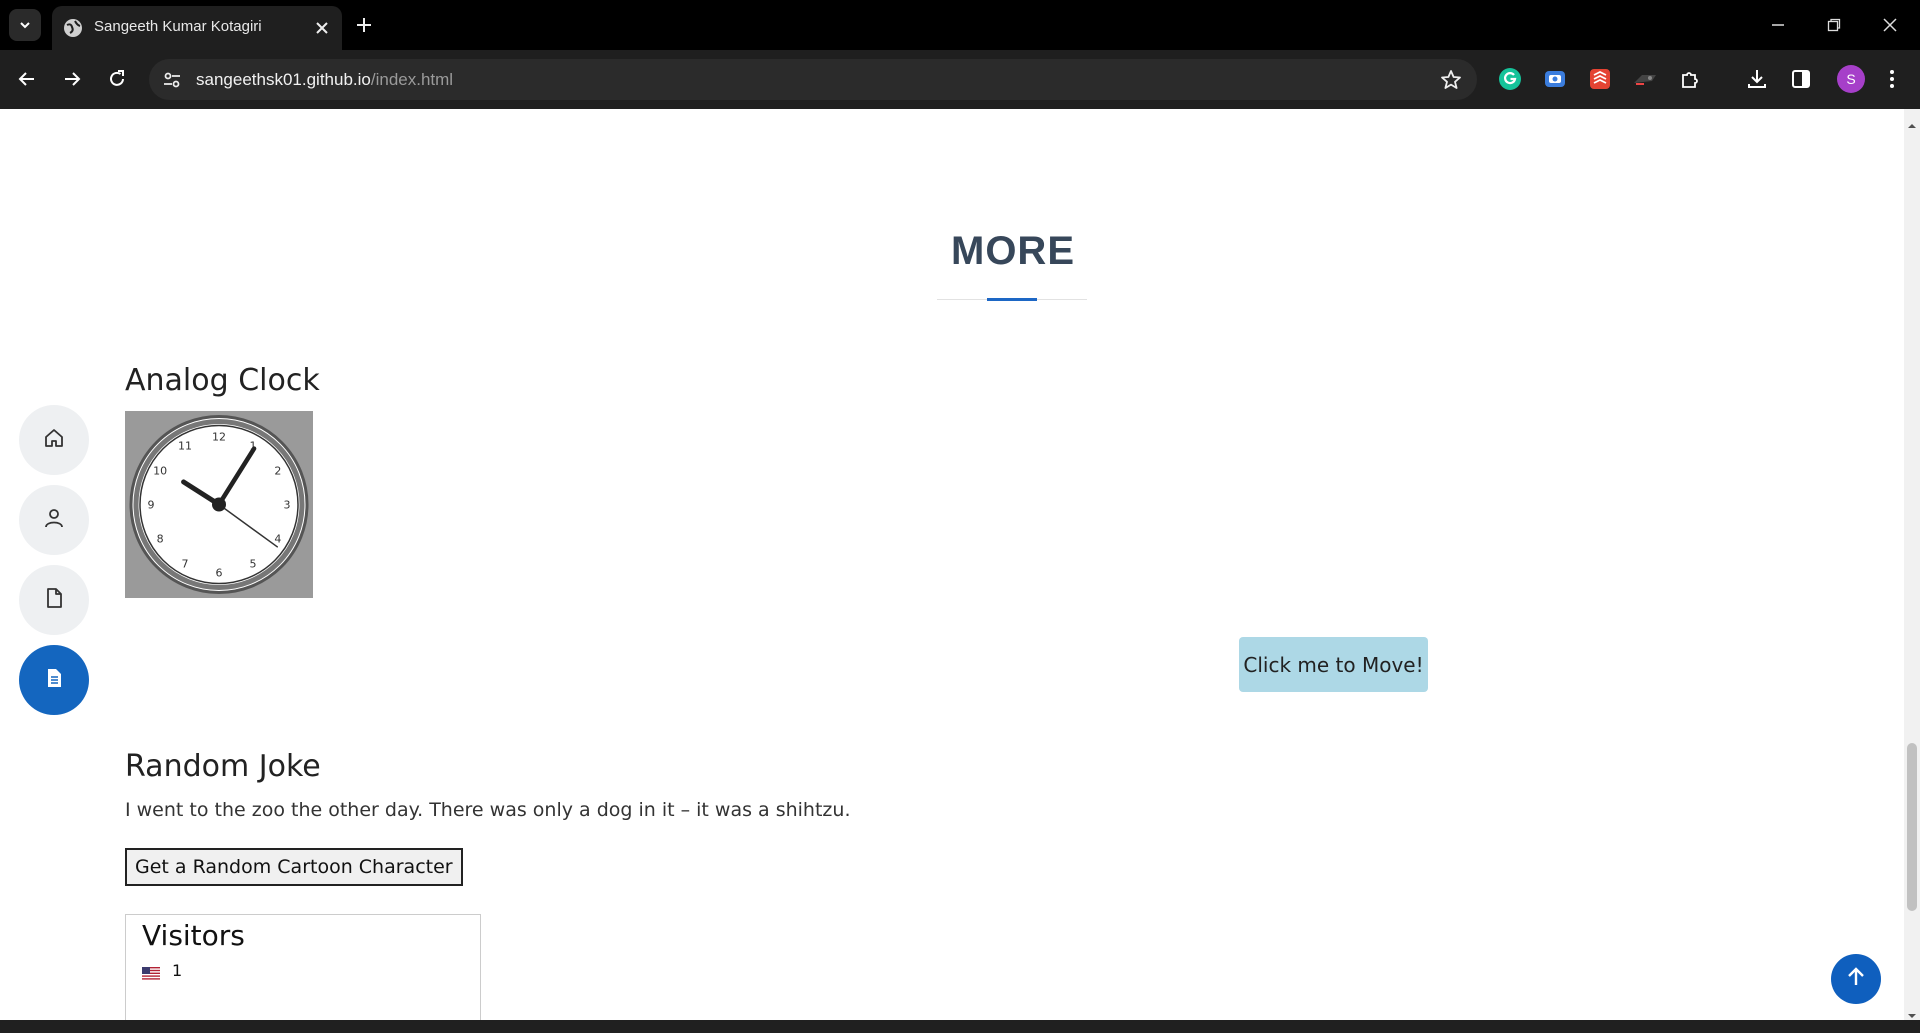 Image resolution: width=1920 pixels, height=1033 pixels. Describe the element at coordinates (1757, 79) in the screenshot. I see `download-icon` at that location.